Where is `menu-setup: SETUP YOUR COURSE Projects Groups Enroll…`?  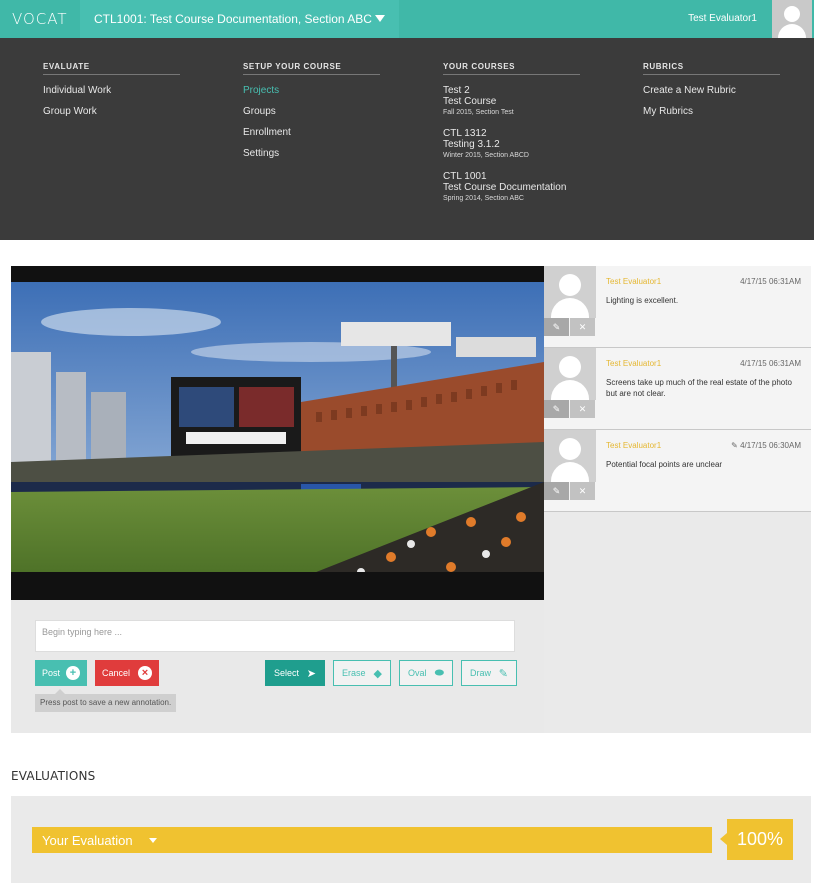 menu-setup: SETUP YOUR COURSE Projects Groups Enroll… is located at coordinates (311, 110).